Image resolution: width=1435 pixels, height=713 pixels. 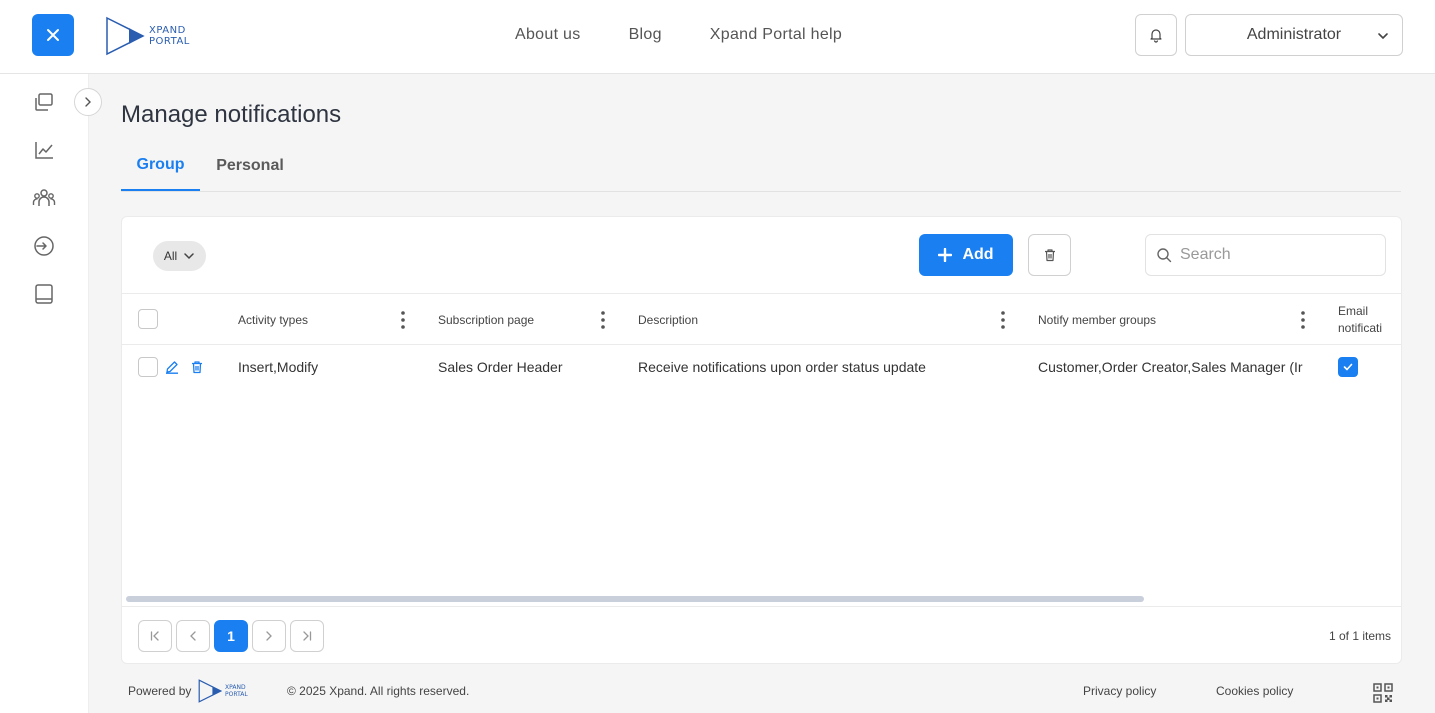 What do you see at coordinates (223, 691) in the screenshot?
I see `footer-logo: XPAND PORTAL` at bounding box center [223, 691].